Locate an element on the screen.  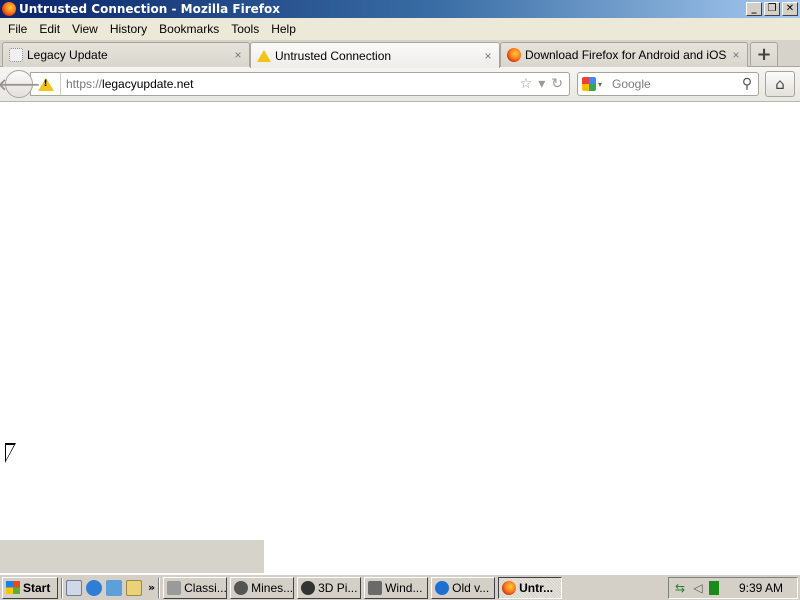
start-label: Start is located at coordinates (37, 587).